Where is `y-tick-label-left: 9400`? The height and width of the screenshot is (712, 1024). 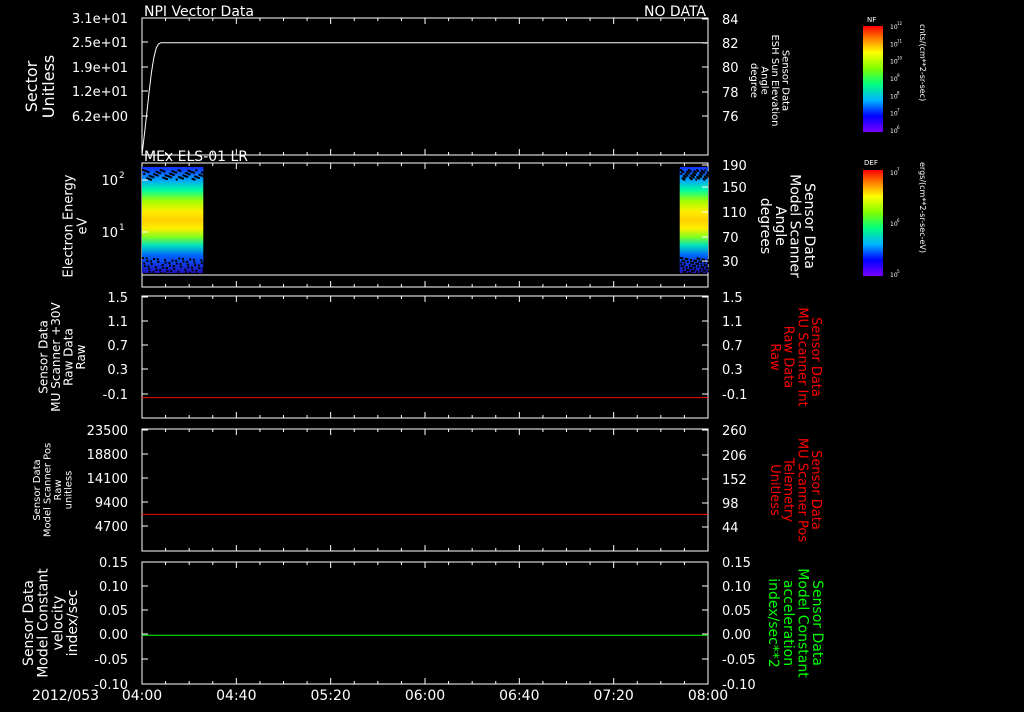 y-tick-label-left: 9400 is located at coordinates (111, 503).